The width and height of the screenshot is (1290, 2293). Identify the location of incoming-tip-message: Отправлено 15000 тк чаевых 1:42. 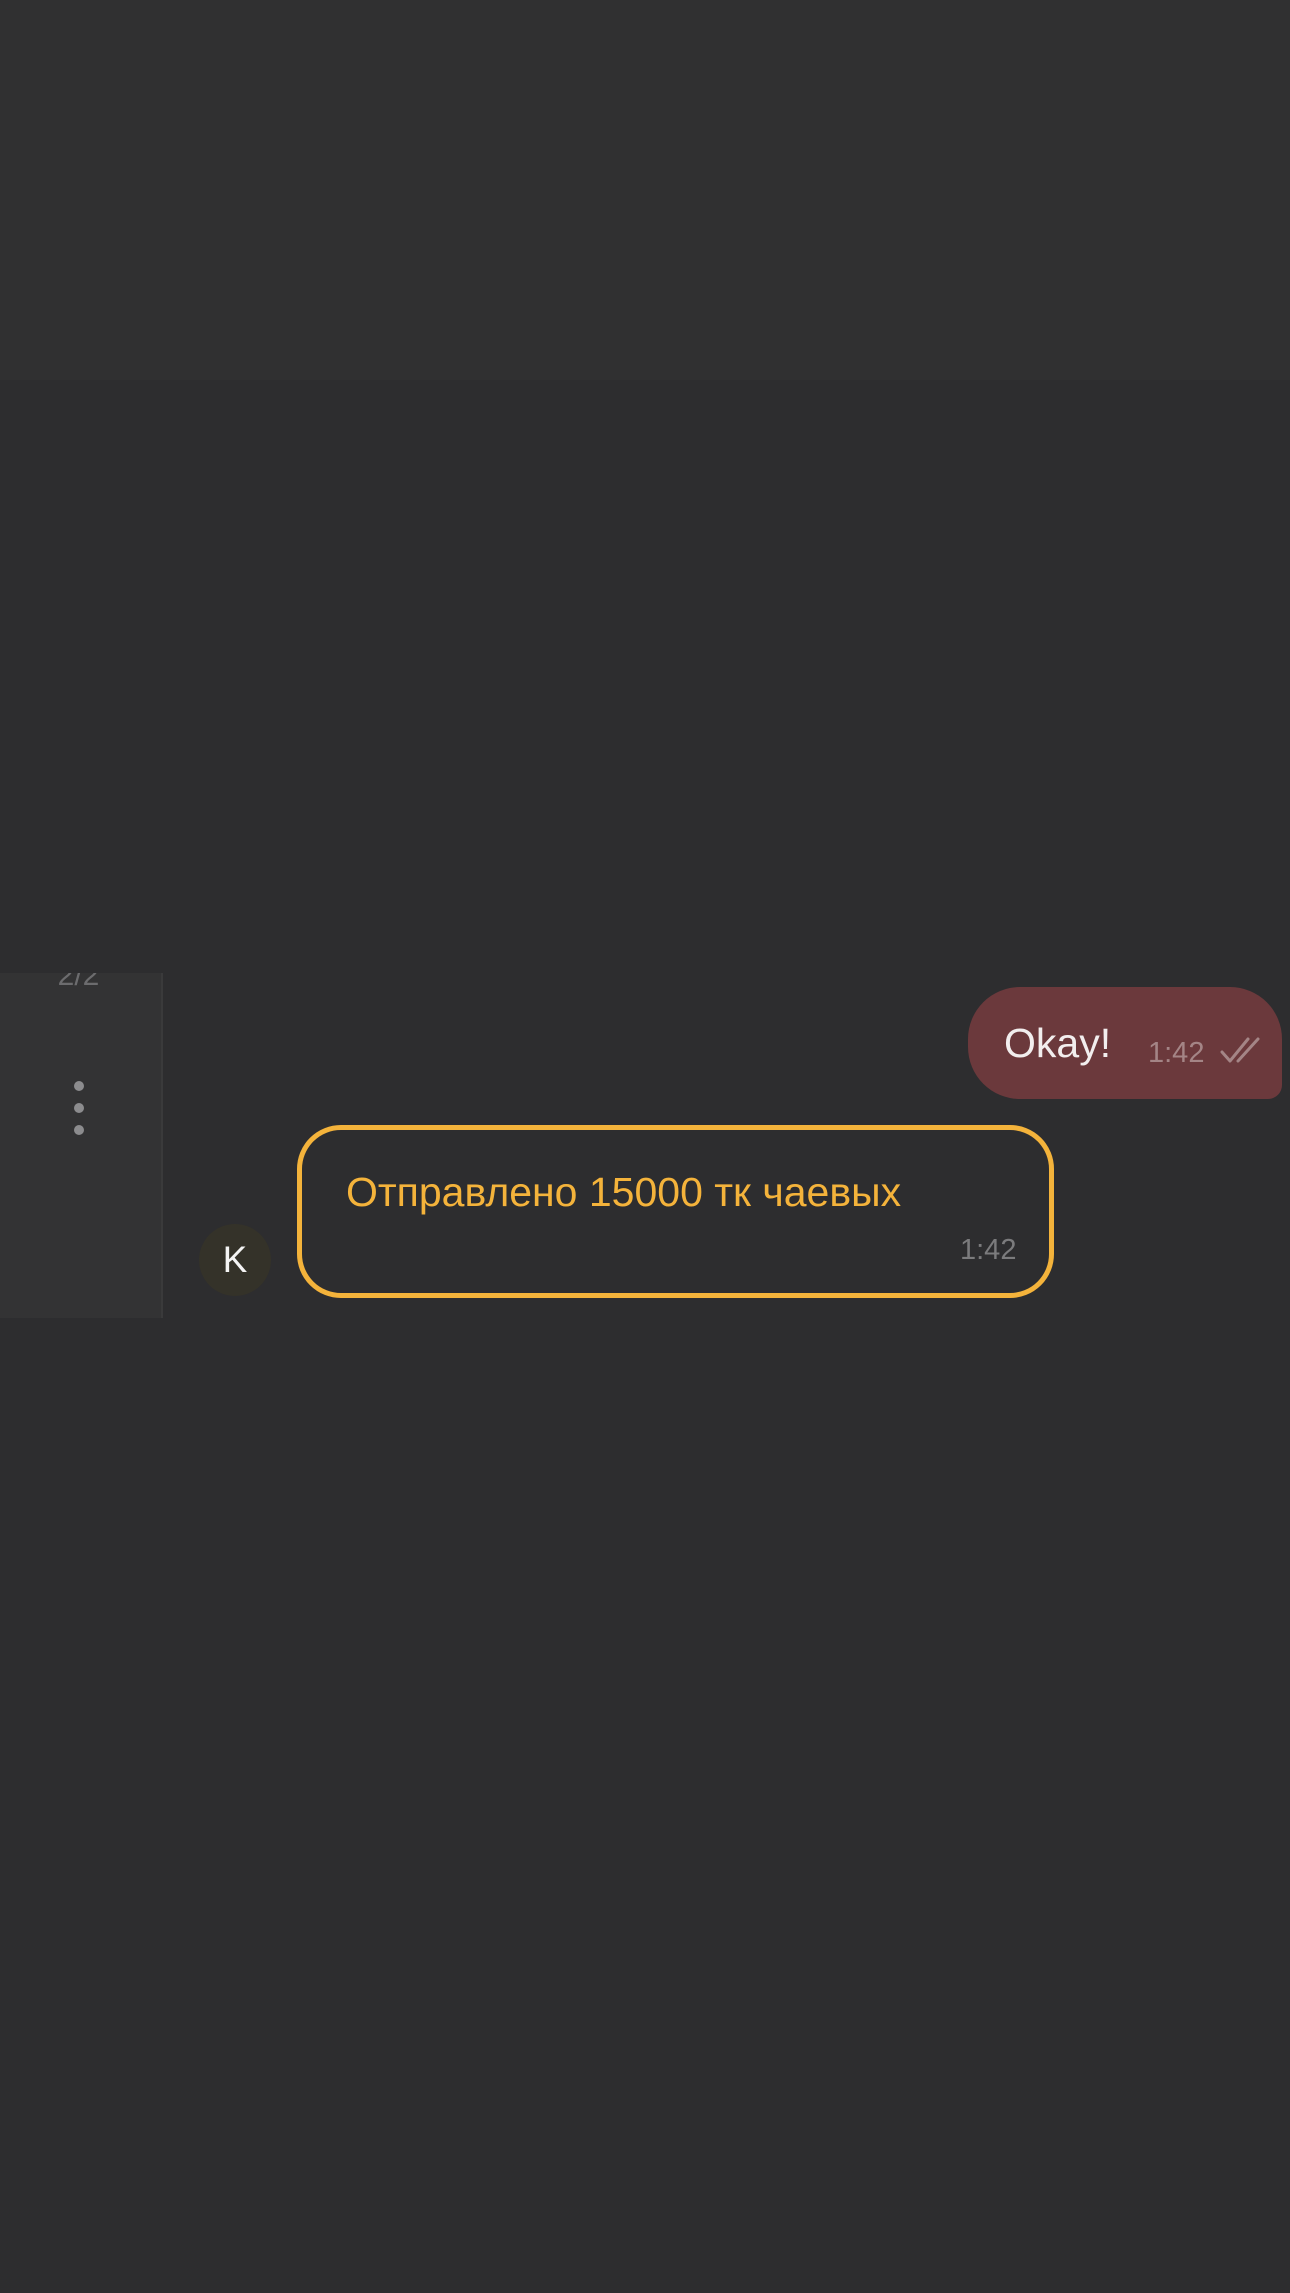
(675, 1211).